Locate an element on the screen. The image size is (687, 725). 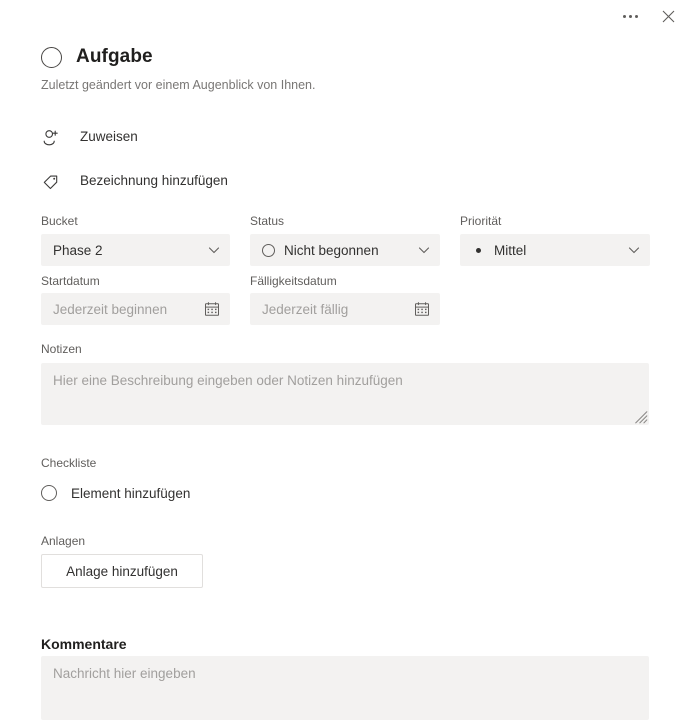
priority-label: Priorität is located at coordinates (481, 221).